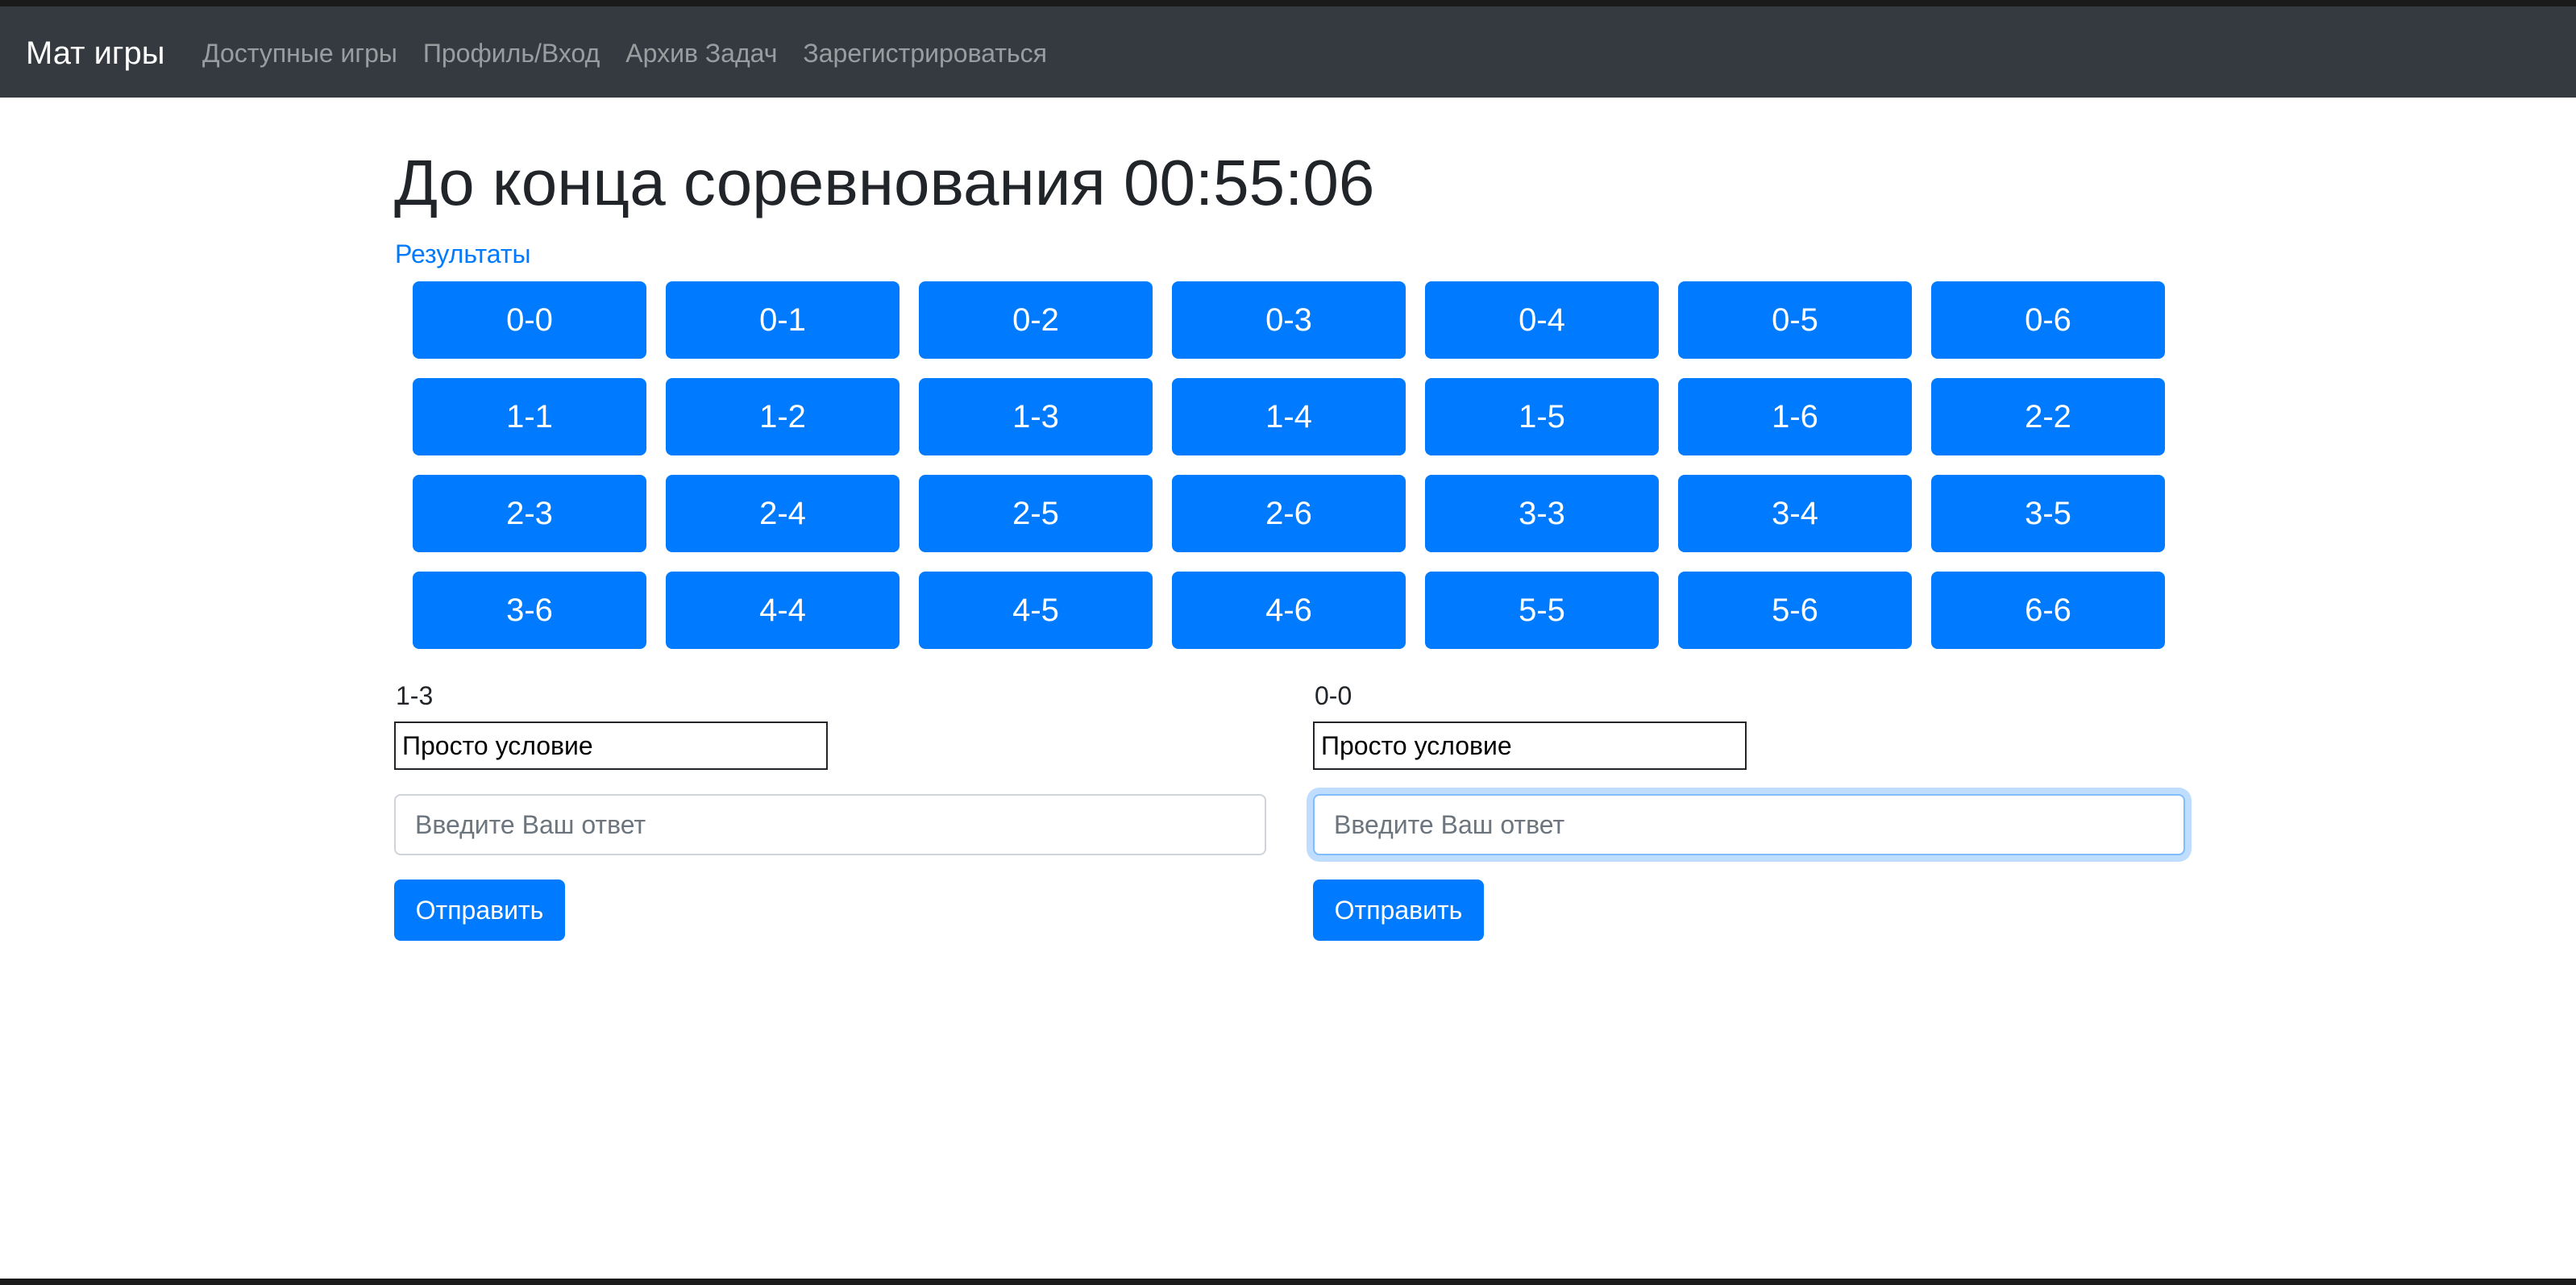 This screenshot has width=2576, height=1285. Describe the element at coordinates (1036, 513) in the screenshot. I see `task-button-2-5: 2-5` at that location.